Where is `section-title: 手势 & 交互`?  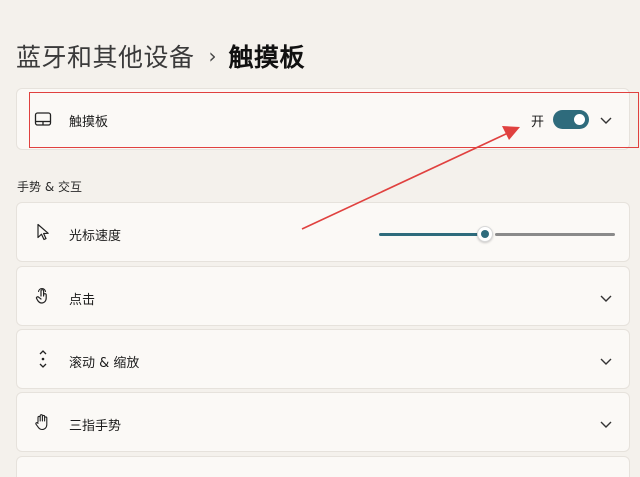 section-title: 手势 & 交互 is located at coordinates (49, 187).